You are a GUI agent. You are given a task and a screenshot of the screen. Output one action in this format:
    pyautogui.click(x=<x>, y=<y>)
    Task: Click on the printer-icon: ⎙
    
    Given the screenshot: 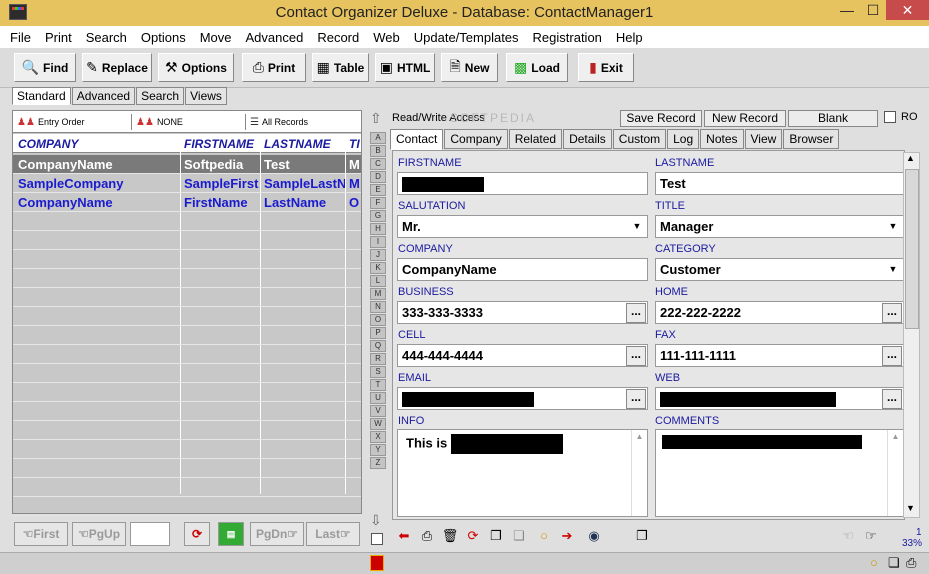 What is the action you would take?
    pyautogui.click(x=911, y=563)
    